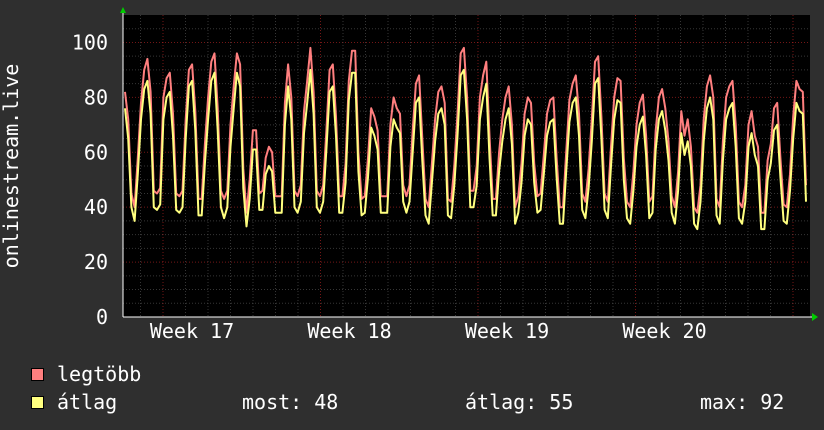 Image resolution: width=824 pixels, height=430 pixels. What do you see at coordinates (102, 317) in the screenshot?
I see `y-tick-label: 0` at bounding box center [102, 317].